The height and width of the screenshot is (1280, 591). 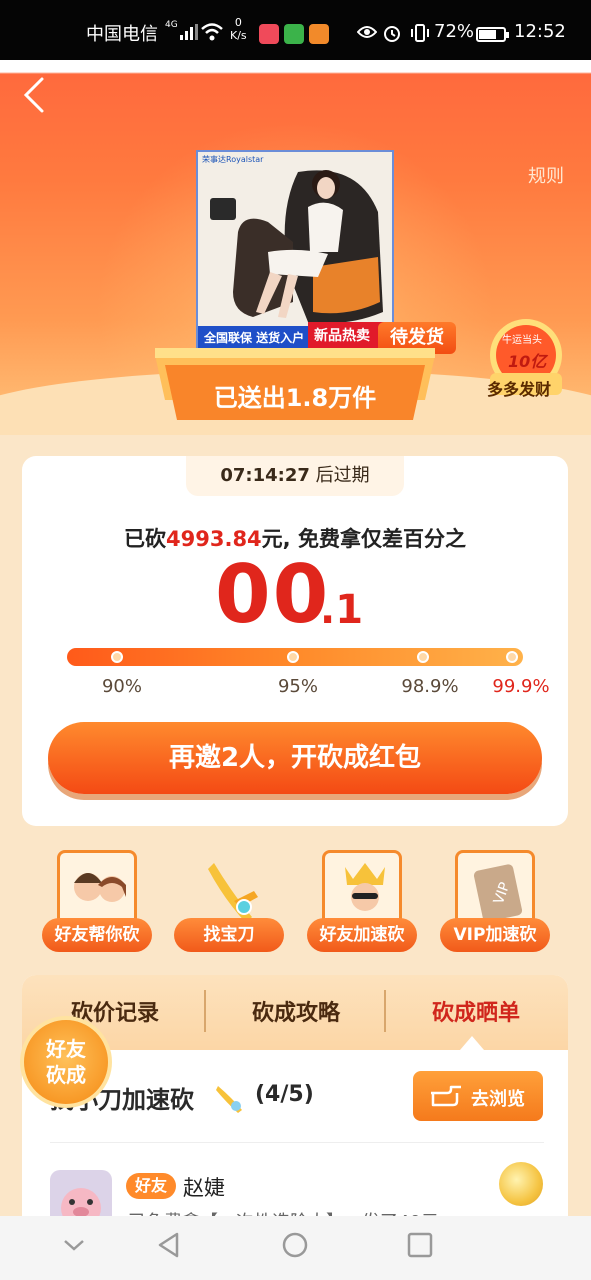 What do you see at coordinates (454, 31) in the screenshot?
I see `battery-percent: 72%` at bounding box center [454, 31].